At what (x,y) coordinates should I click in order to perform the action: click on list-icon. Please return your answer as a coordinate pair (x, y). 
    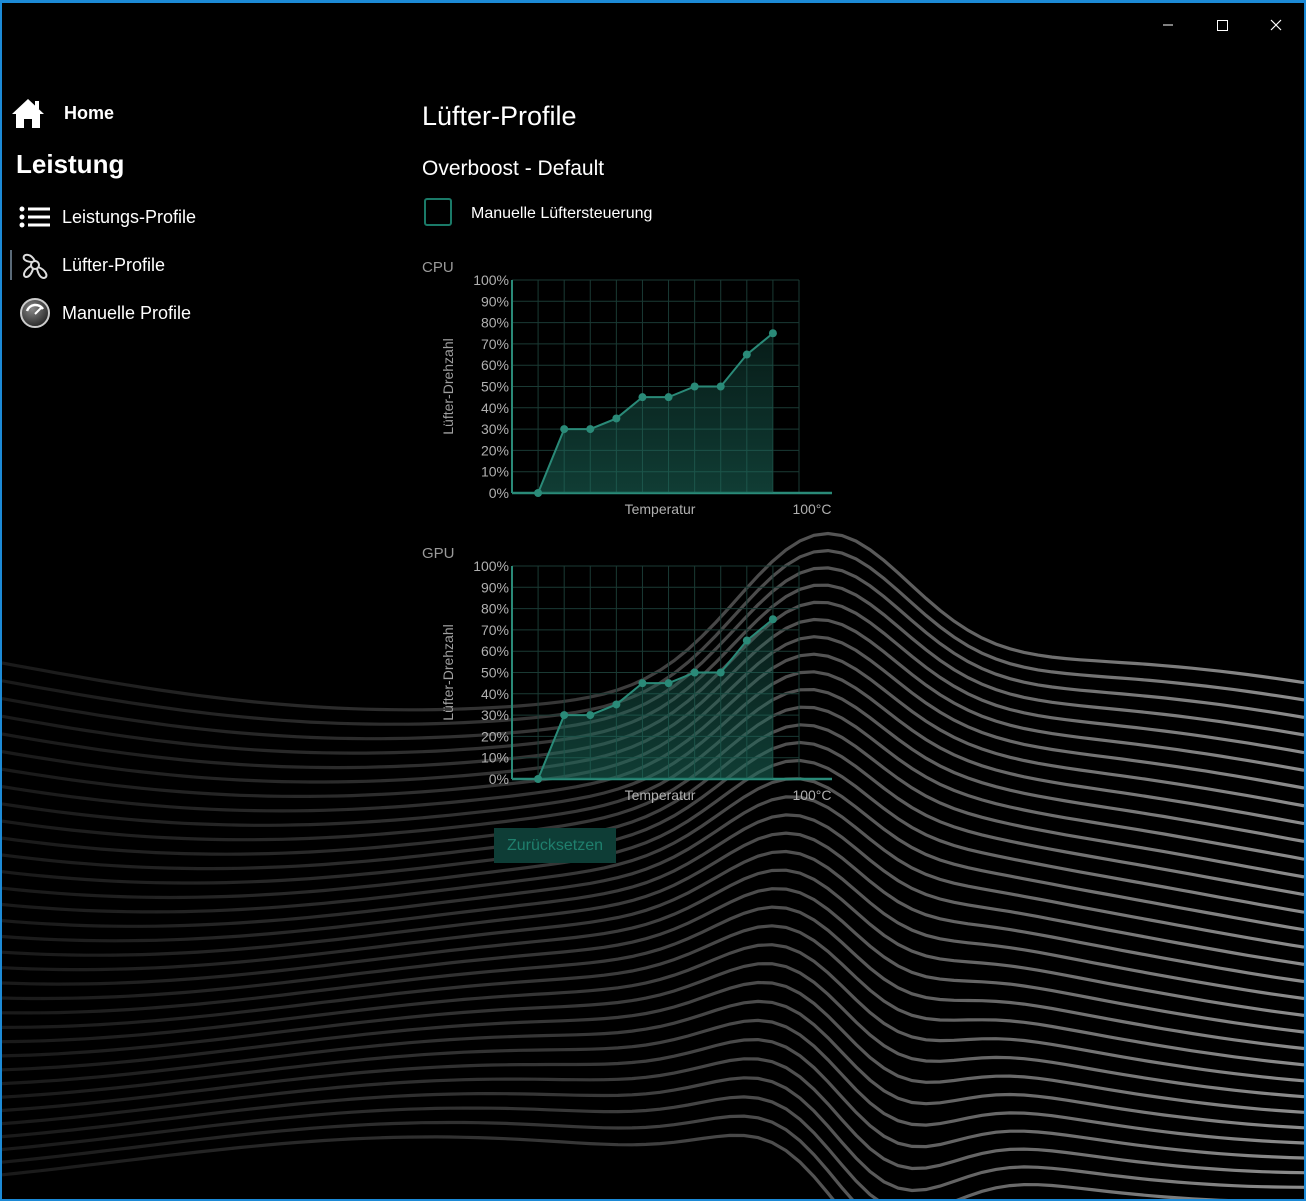
    Looking at the image, I should click on (35, 217).